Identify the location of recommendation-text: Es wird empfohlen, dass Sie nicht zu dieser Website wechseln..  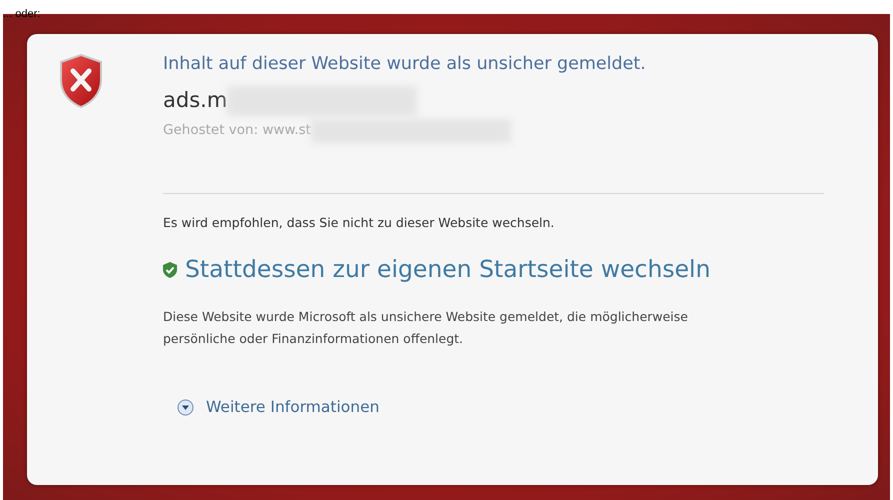
(359, 223).